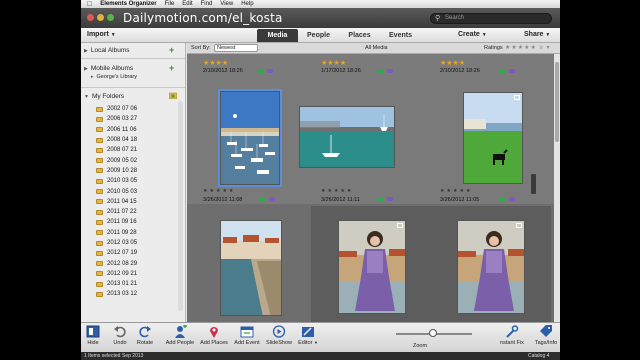 This screenshot has height=360, width=640. I want to click on menu-edit: Edit, so click(187, 4).